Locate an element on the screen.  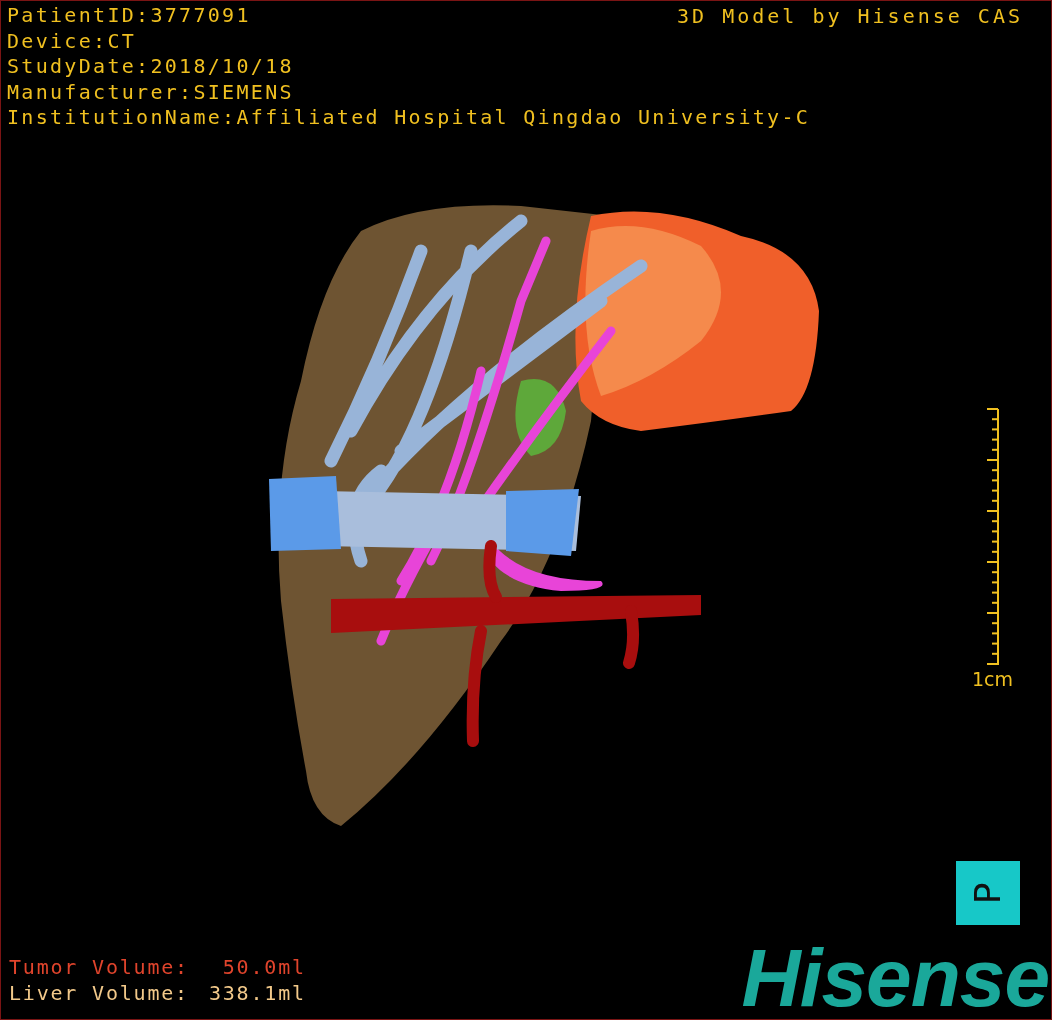
info-text: InstitutionName:Affiliated Hospital Qingdao University-C is located at coordinates (409, 118).